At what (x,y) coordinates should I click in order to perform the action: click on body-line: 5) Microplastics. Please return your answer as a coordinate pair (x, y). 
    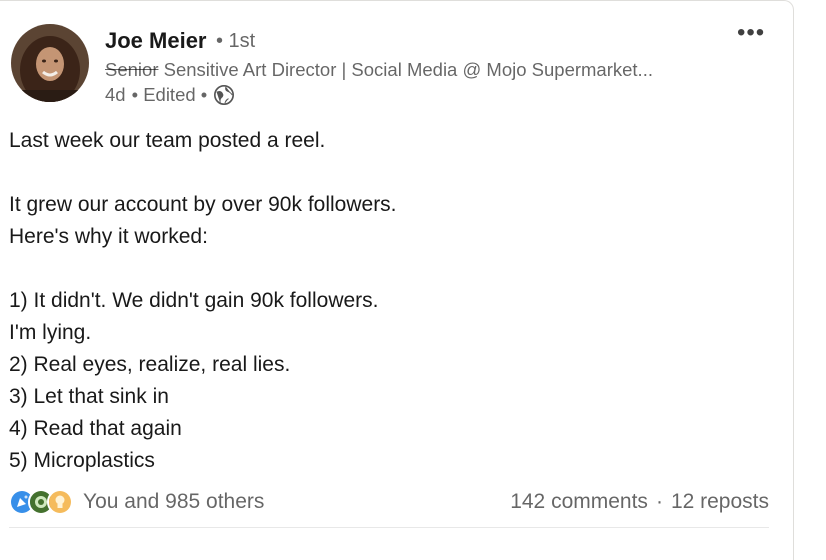
    Looking at the image, I should click on (82, 460).